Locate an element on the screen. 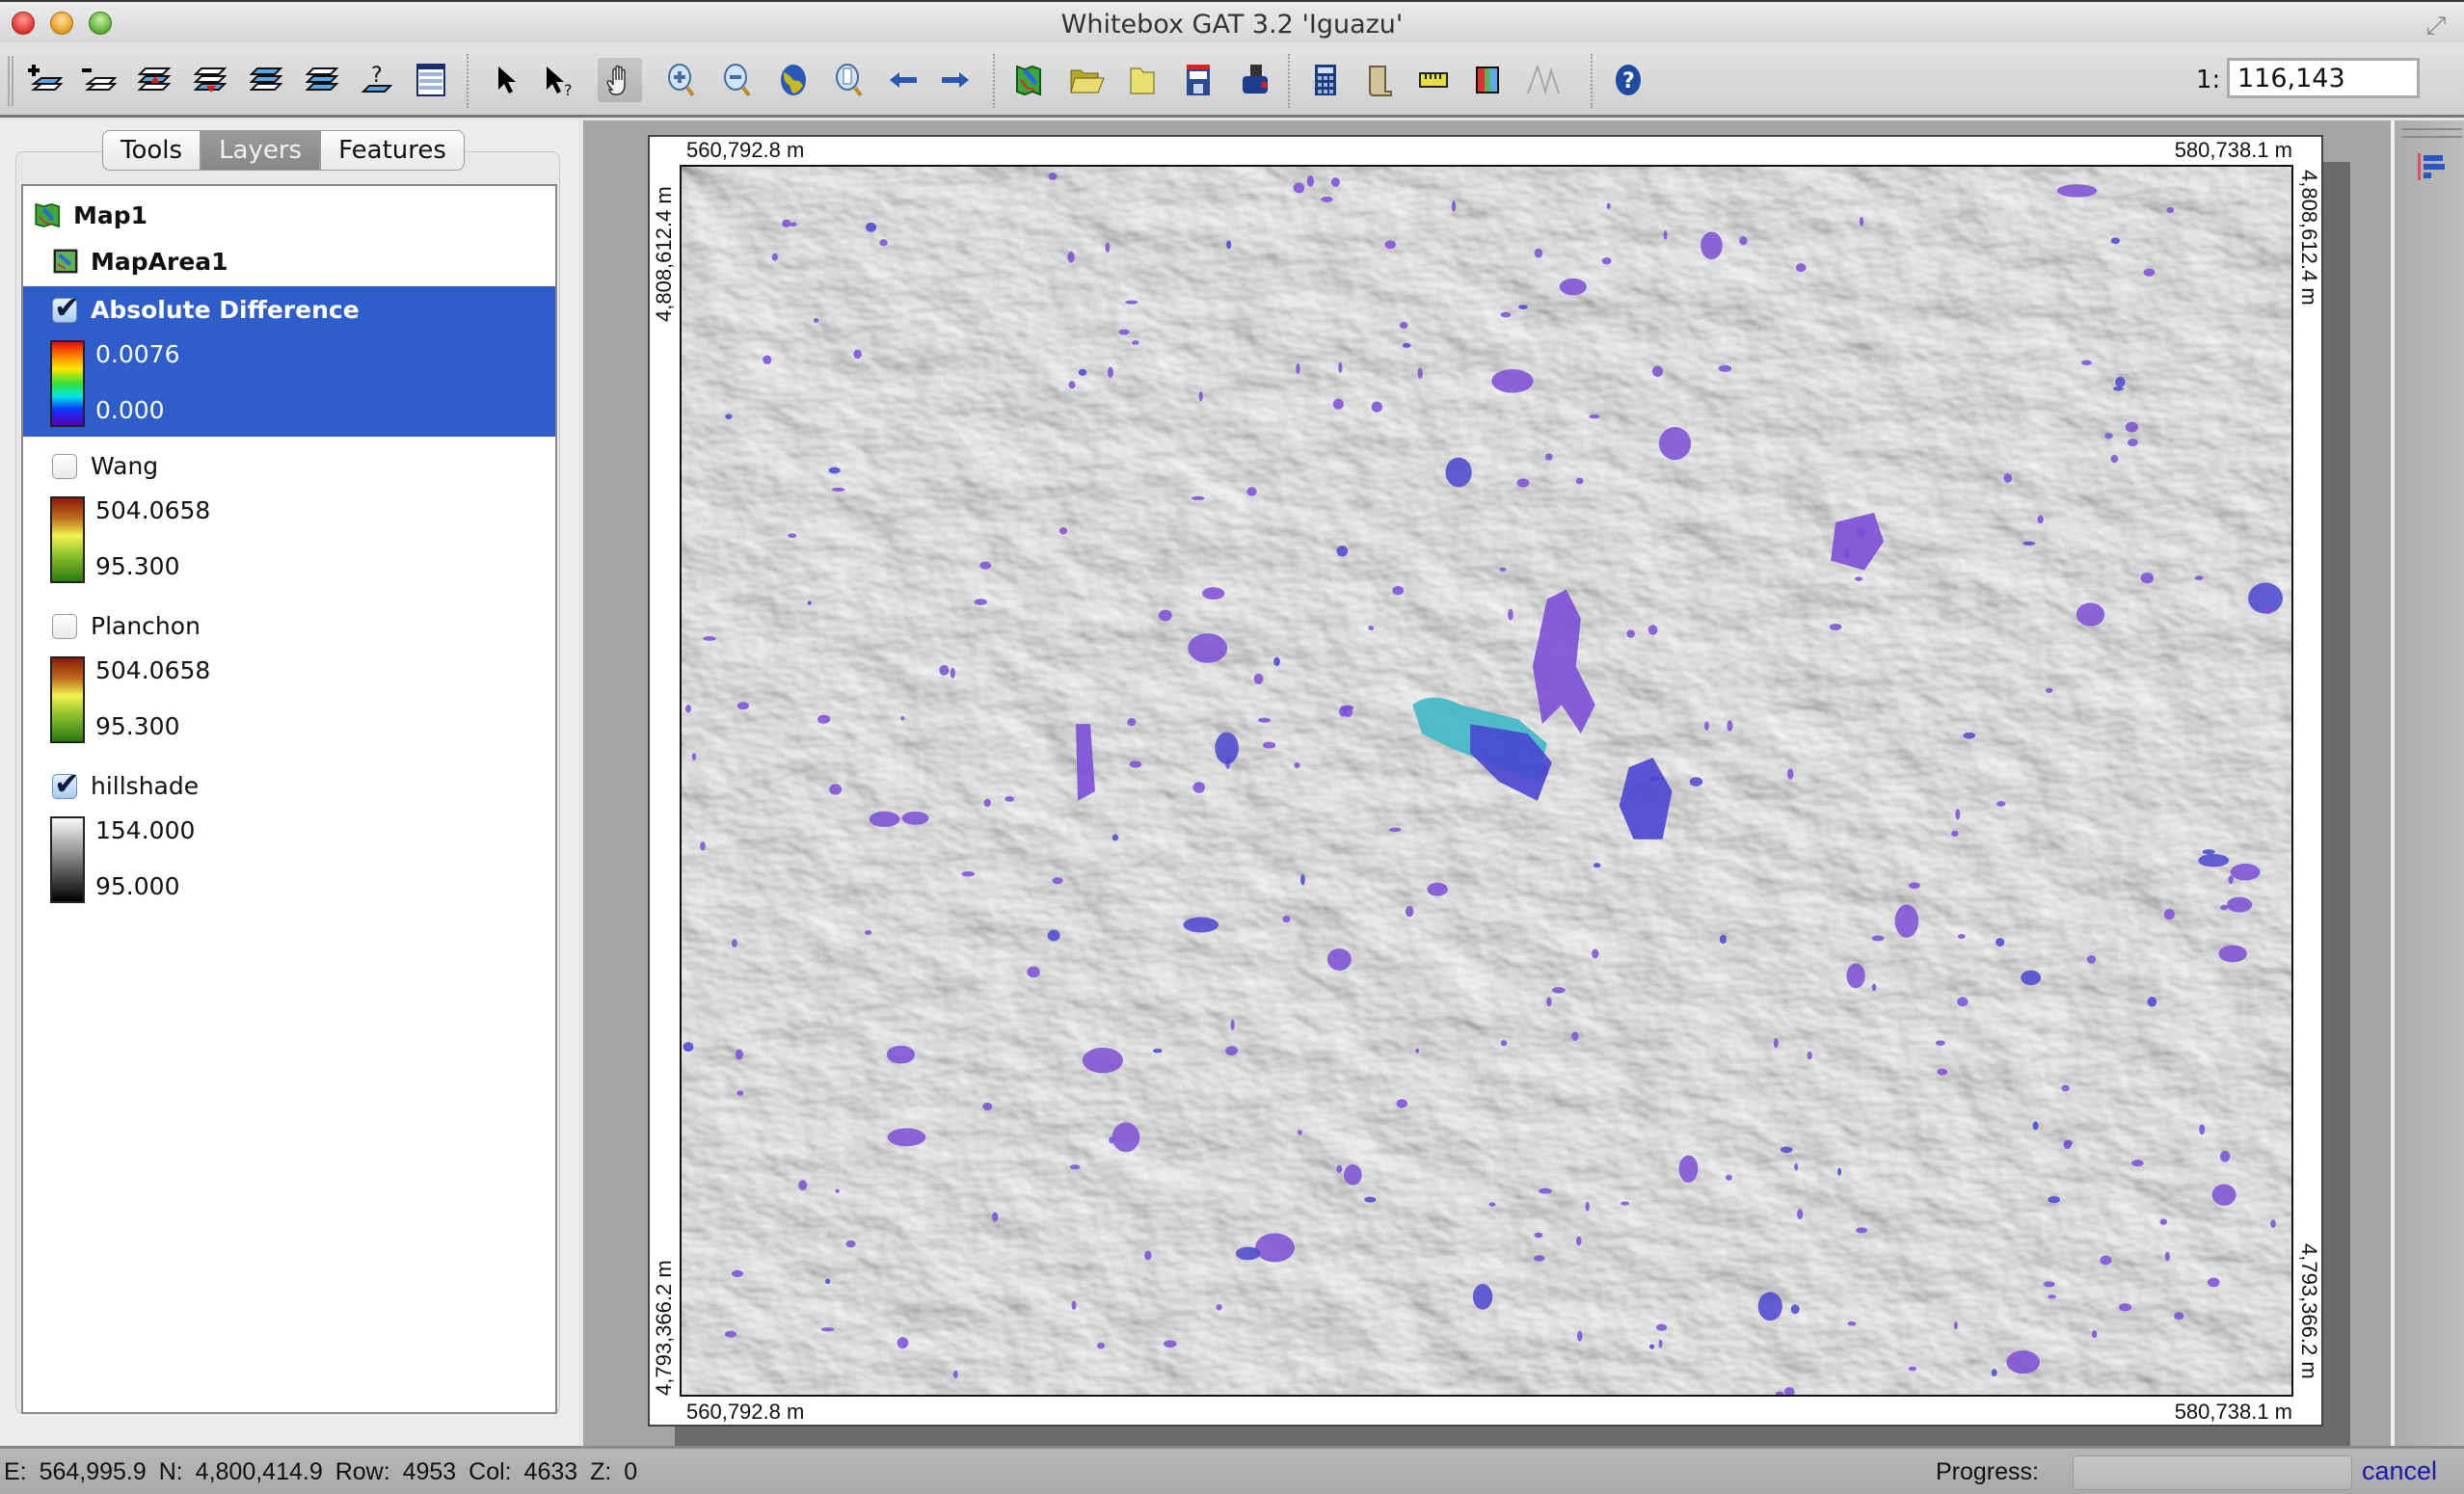 The image size is (2464, 1494). add-layer-button is located at coordinates (45, 80).